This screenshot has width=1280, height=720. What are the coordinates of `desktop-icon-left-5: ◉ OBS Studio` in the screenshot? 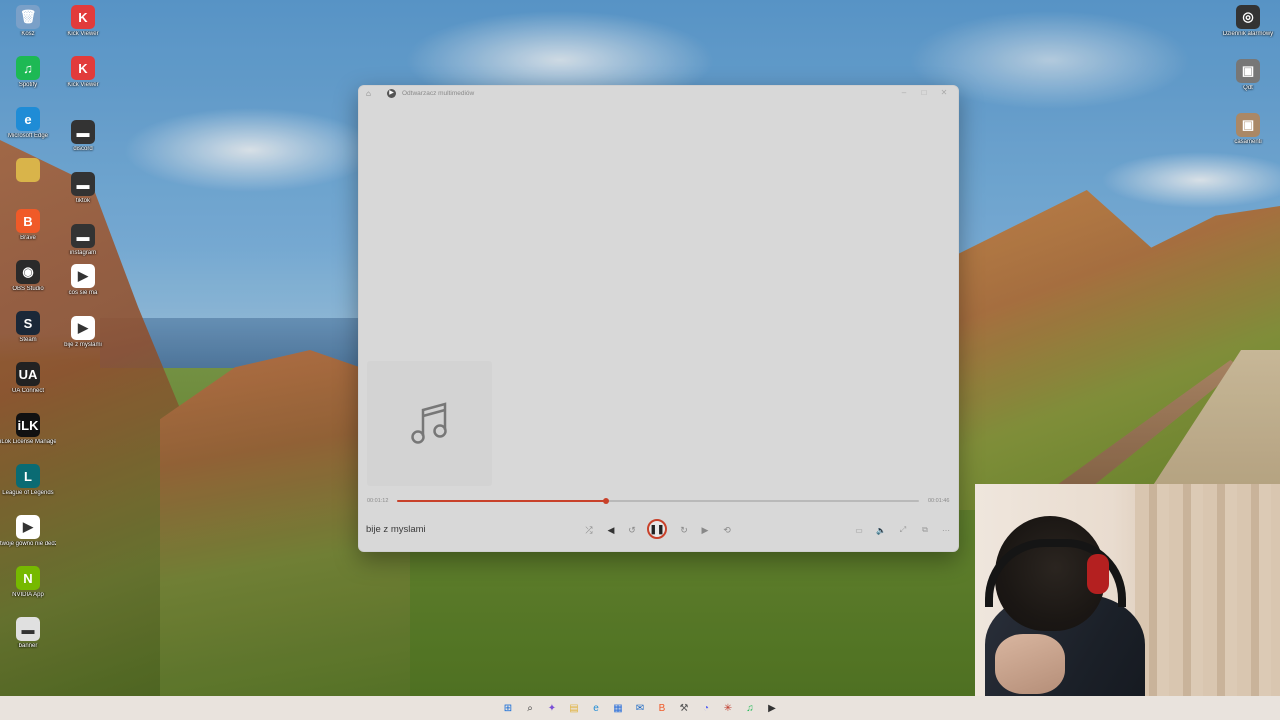 It's located at (28, 276).